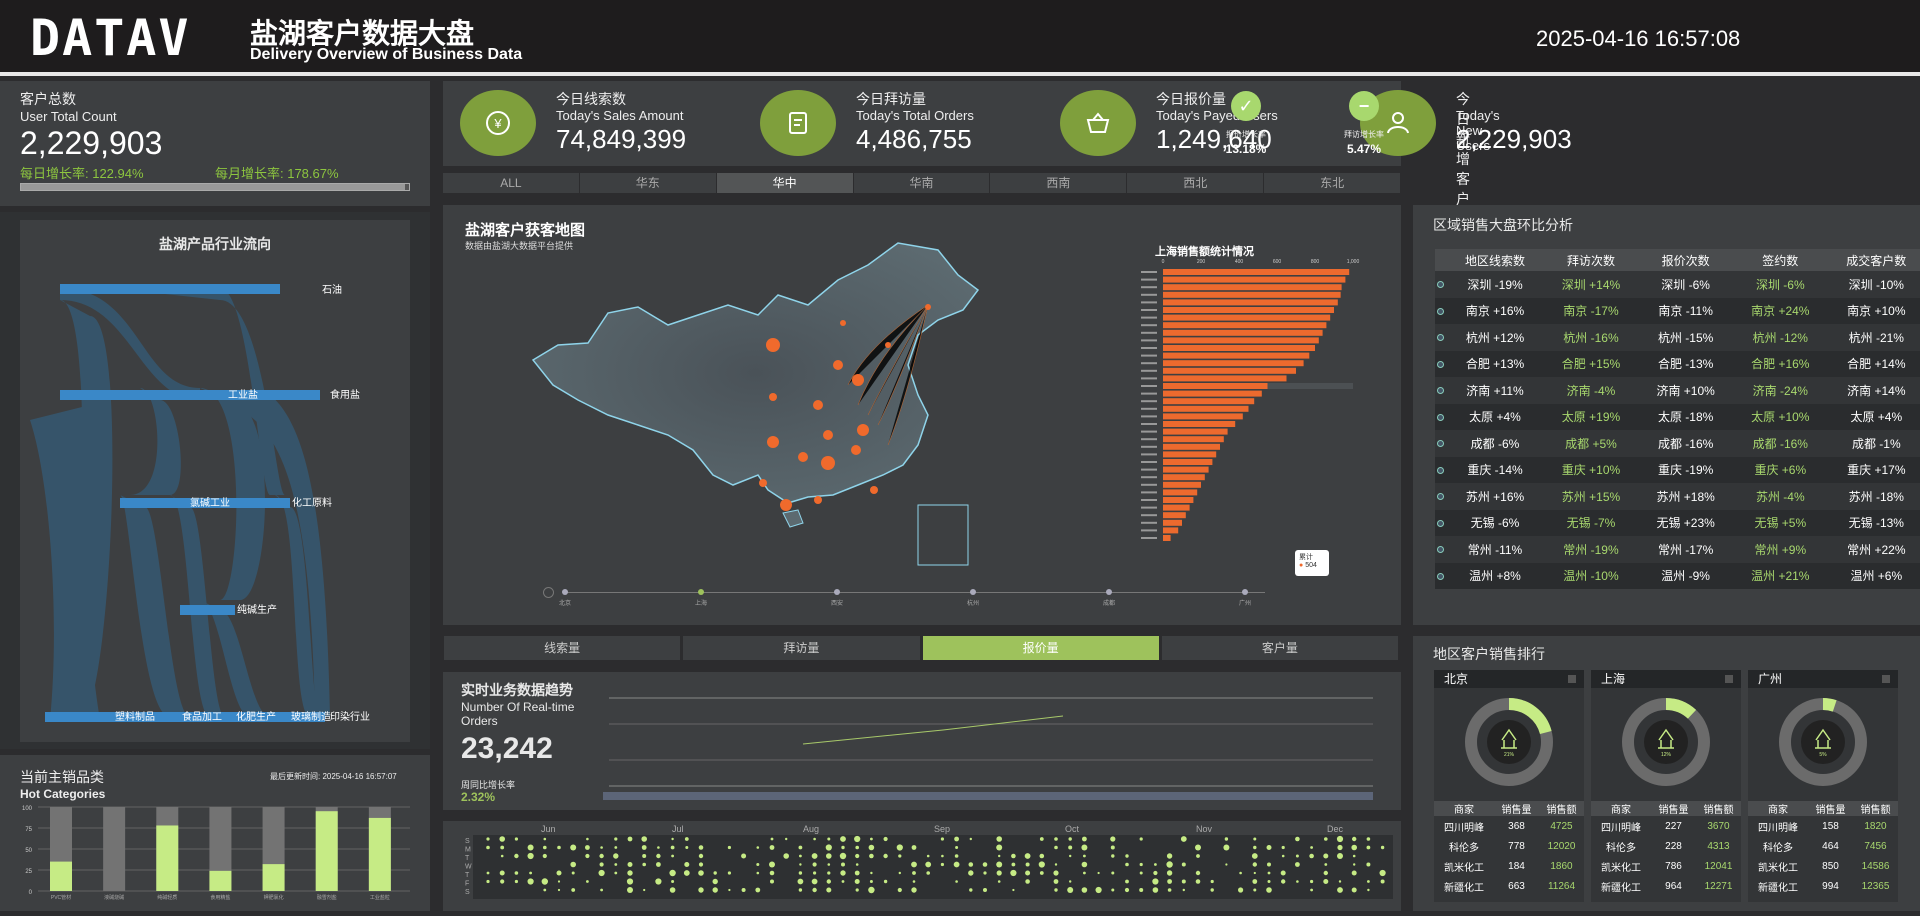  I want to click on calendar-panel: S M T W T F S Jun Jul Aug Sep Oct Nov Dec, so click(922, 866).